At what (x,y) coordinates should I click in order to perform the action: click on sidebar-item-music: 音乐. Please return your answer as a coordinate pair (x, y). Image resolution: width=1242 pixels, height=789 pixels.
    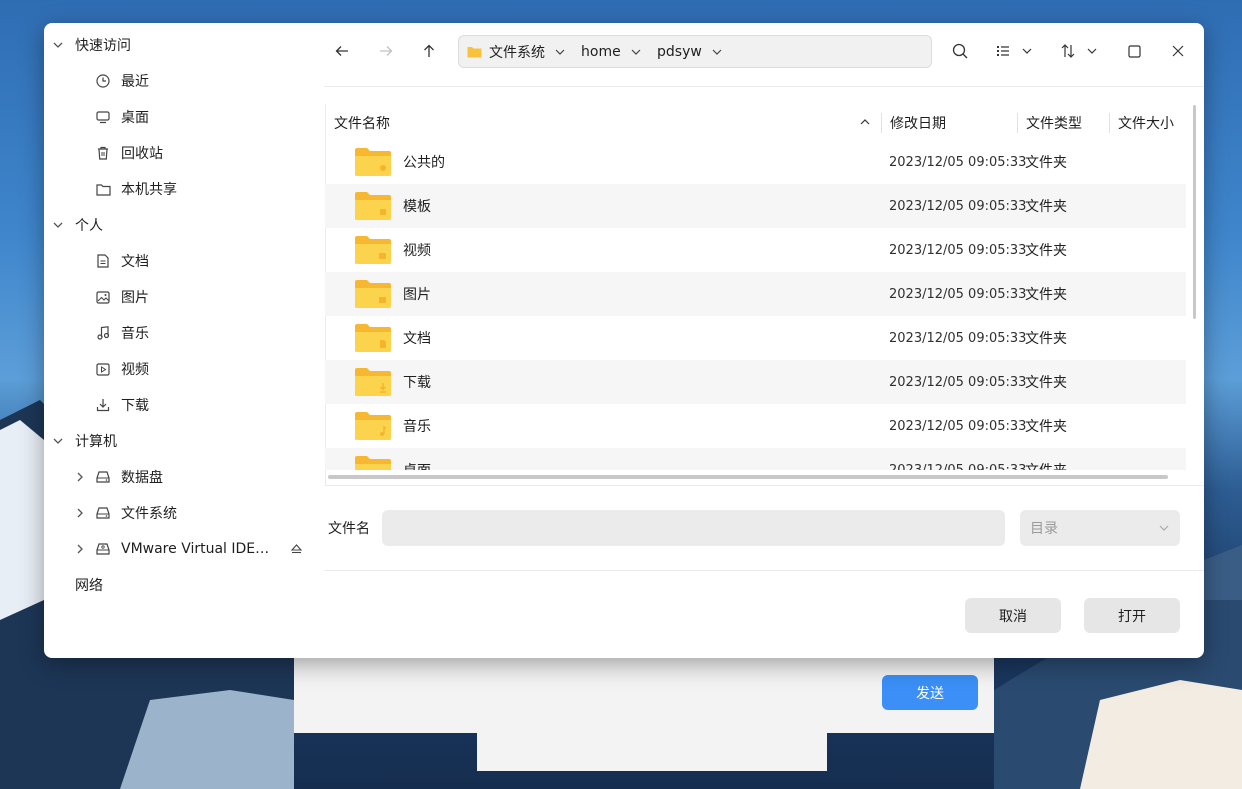
    Looking at the image, I should click on (184, 333).